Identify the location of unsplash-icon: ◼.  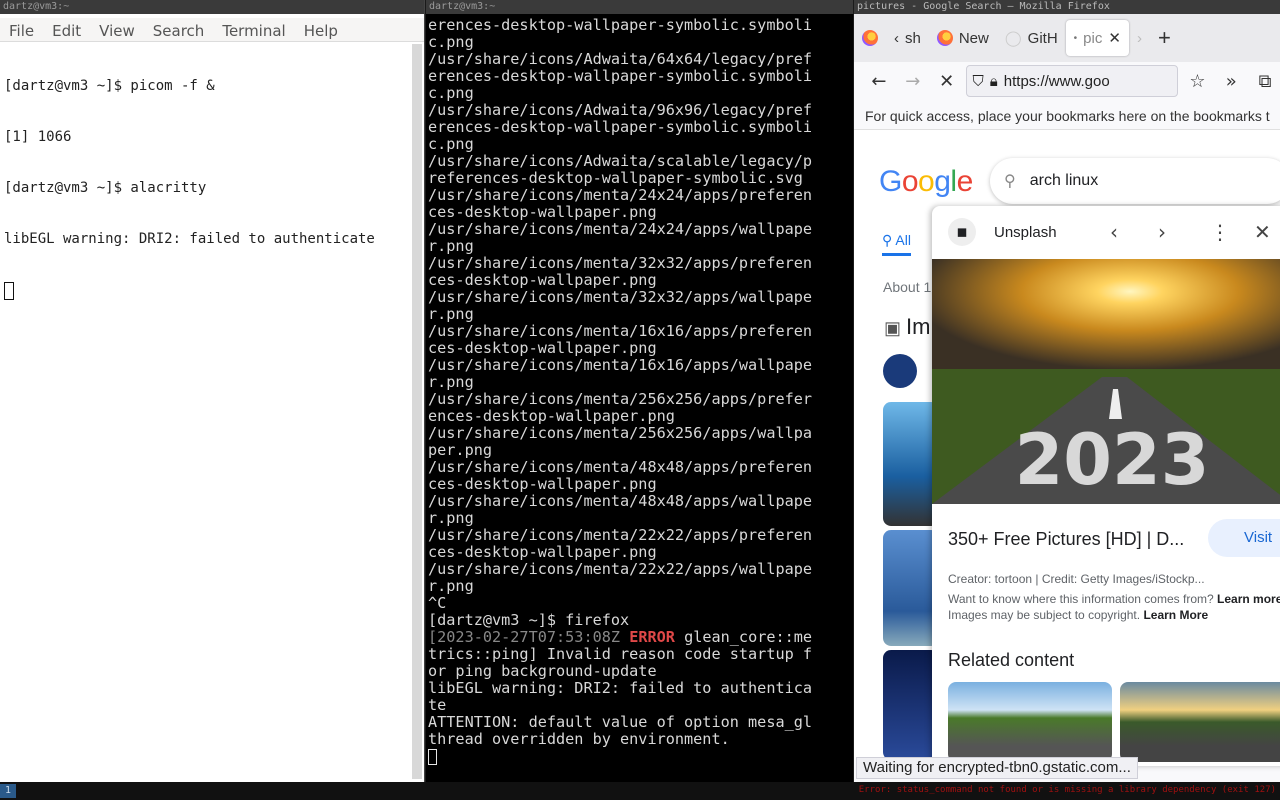
(962, 232).